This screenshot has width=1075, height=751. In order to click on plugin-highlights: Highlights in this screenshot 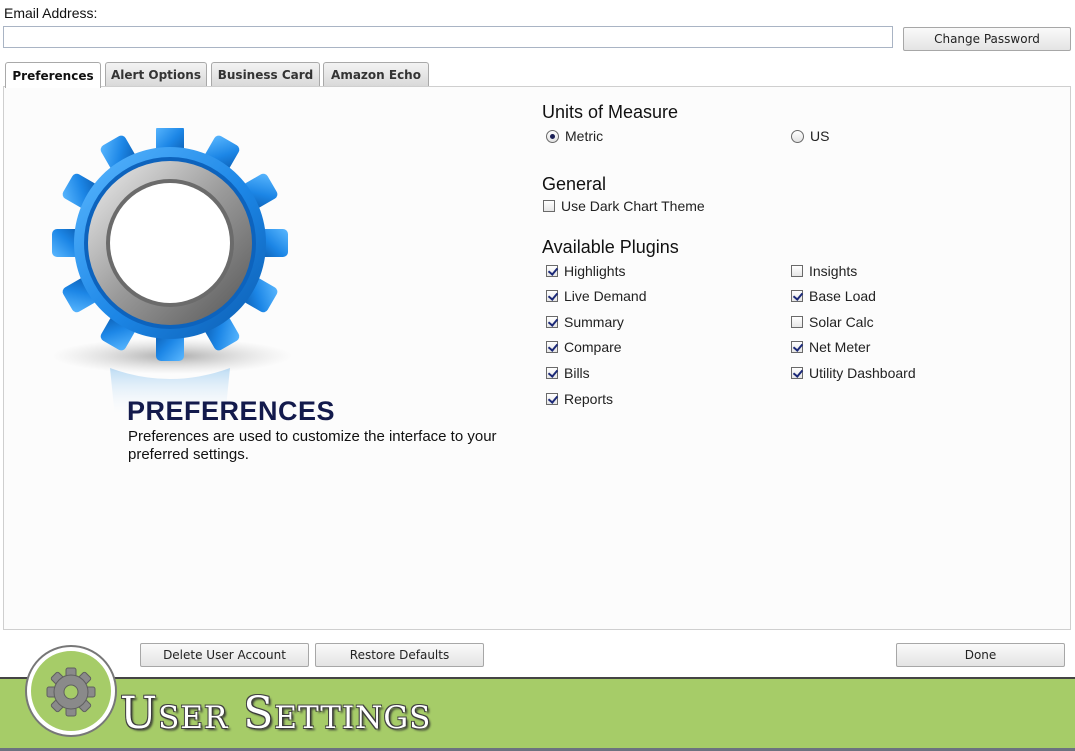, I will do `click(585, 271)`.